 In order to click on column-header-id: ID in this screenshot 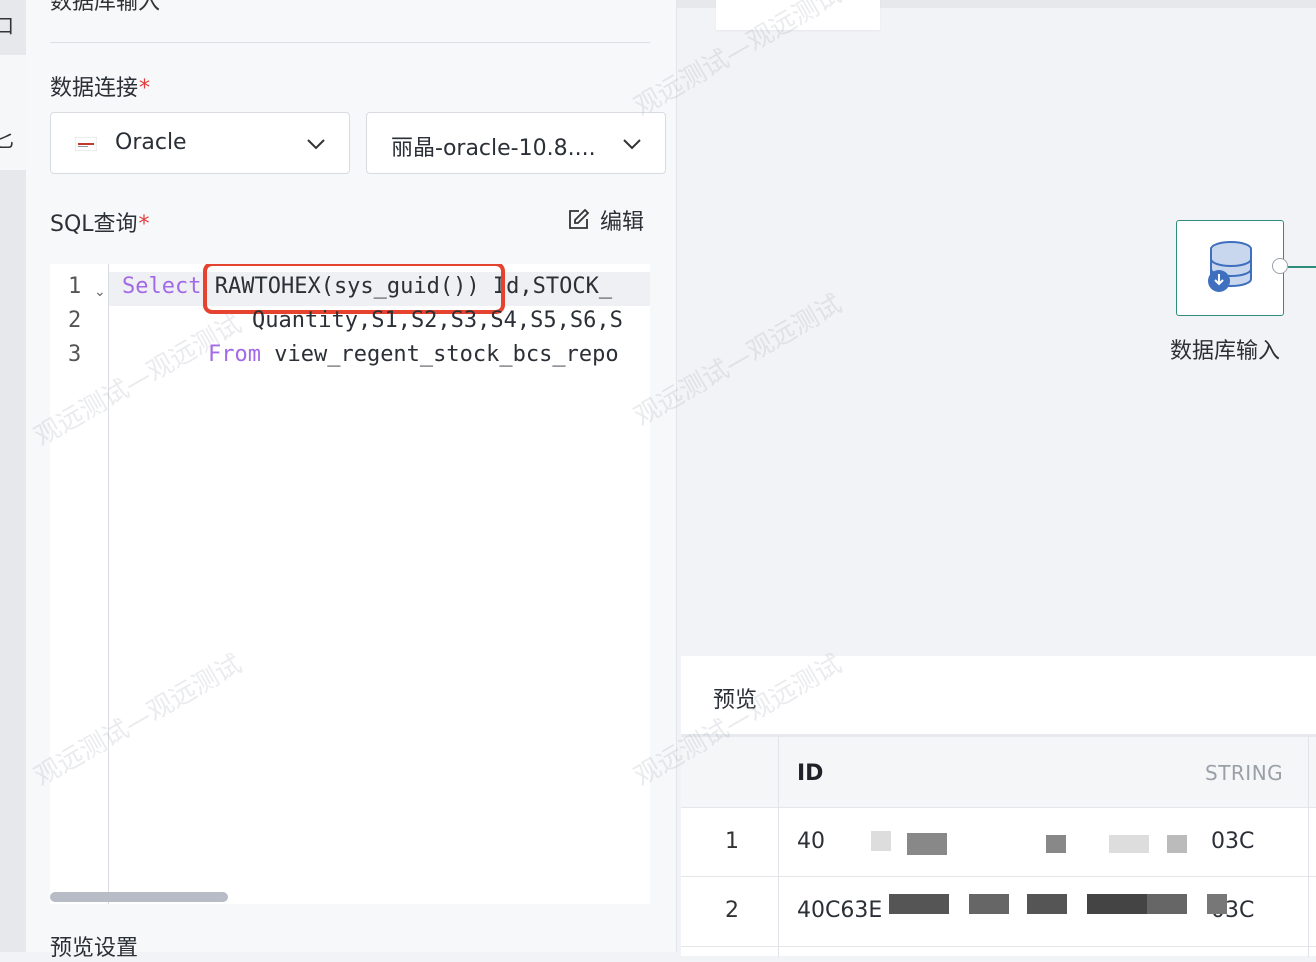, I will do `click(810, 773)`.